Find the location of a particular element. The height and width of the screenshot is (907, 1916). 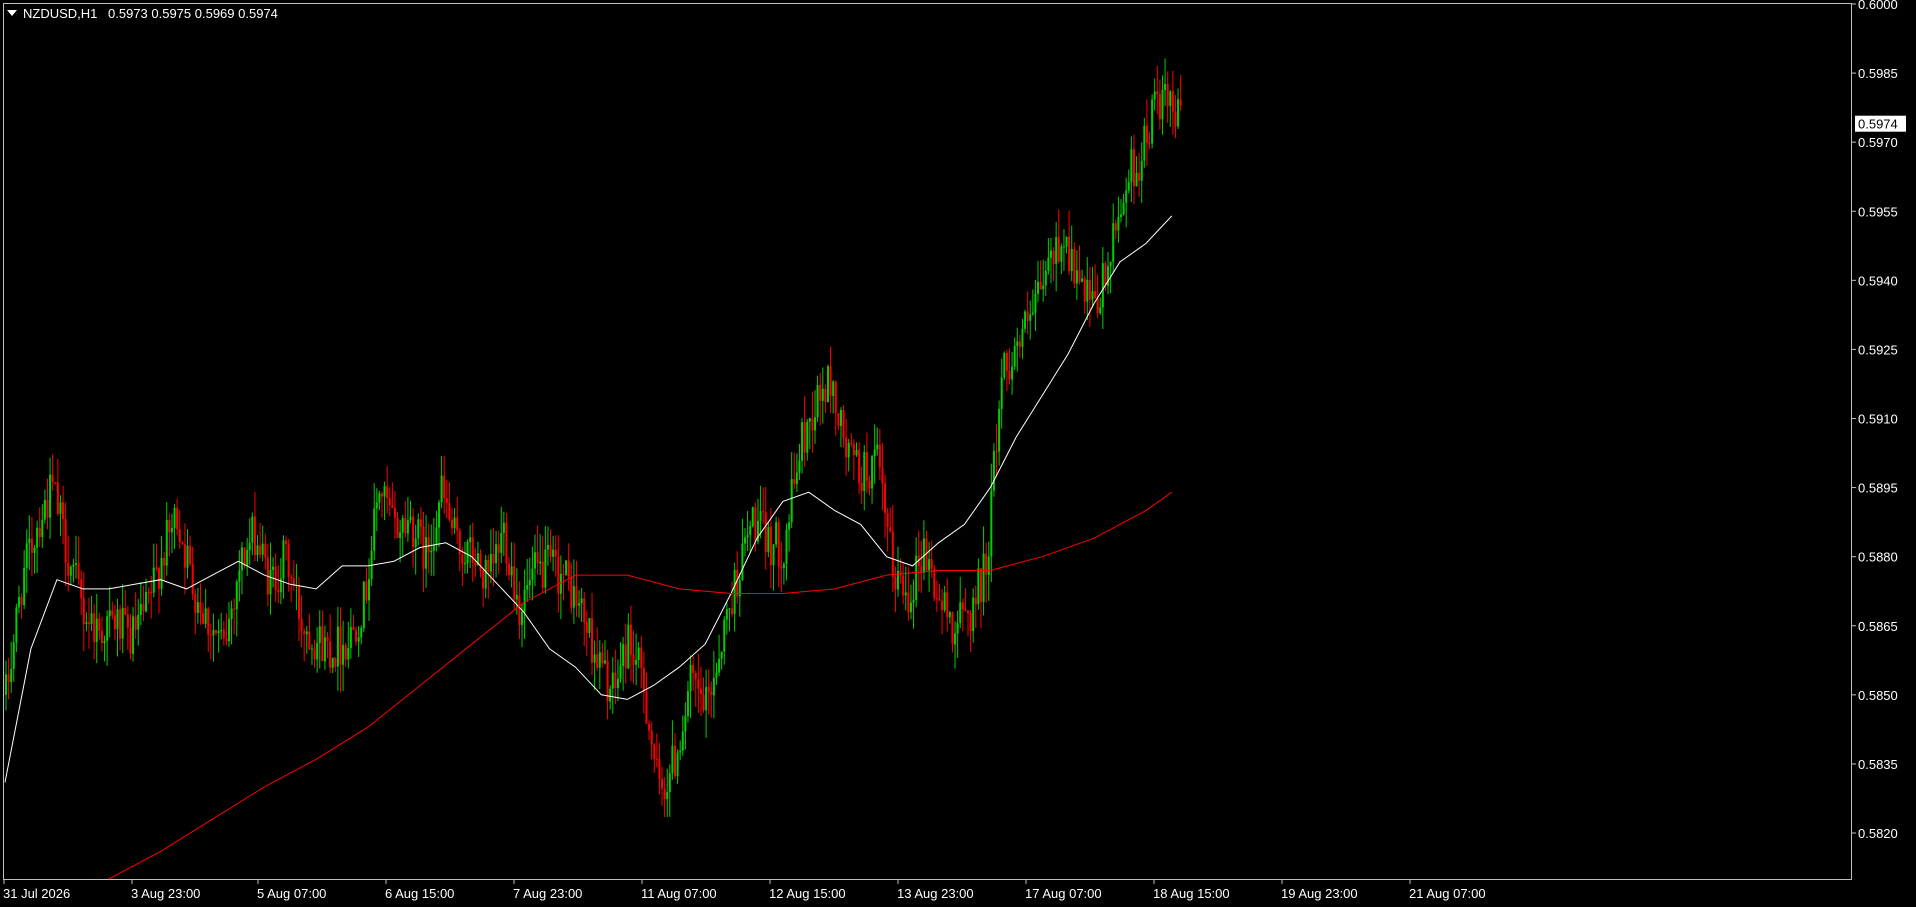

x-tick-label: 6 Aug 15:00 is located at coordinates (419, 893).